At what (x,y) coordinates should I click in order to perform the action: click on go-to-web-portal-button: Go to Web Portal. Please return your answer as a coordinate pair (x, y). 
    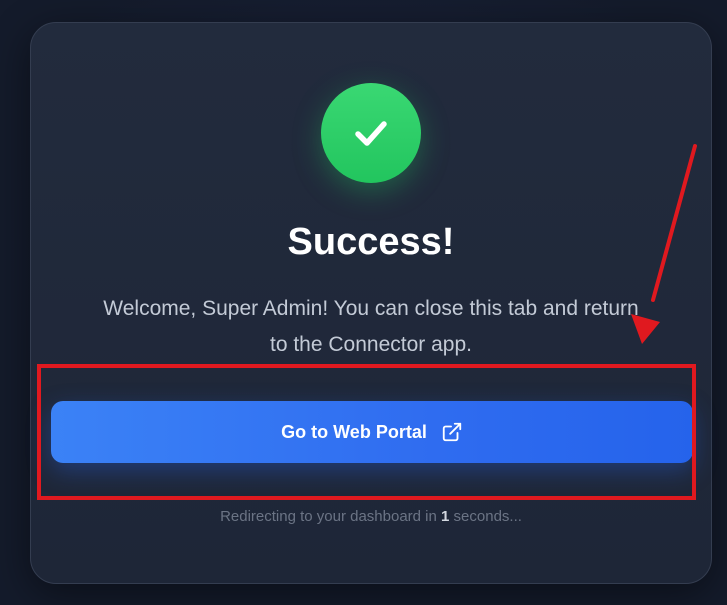
    Looking at the image, I should click on (372, 432).